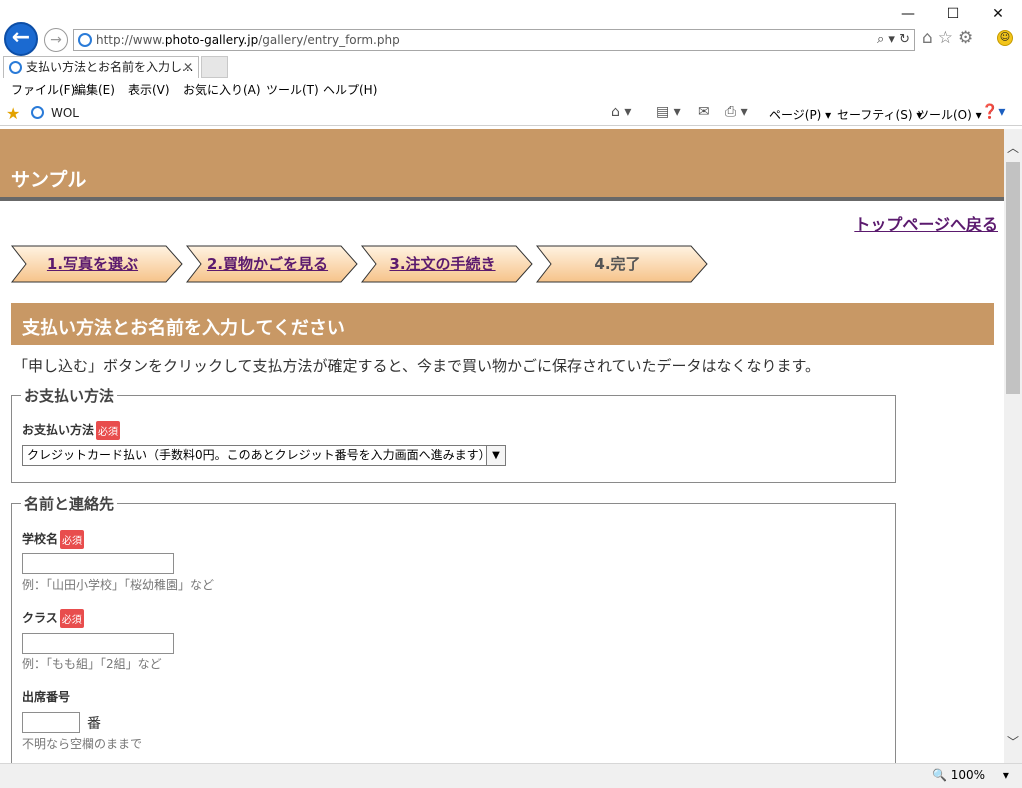 The width and height of the screenshot is (1022, 788). What do you see at coordinates (350, 89) in the screenshot?
I see `menu-help: ヘルプ(H)` at bounding box center [350, 89].